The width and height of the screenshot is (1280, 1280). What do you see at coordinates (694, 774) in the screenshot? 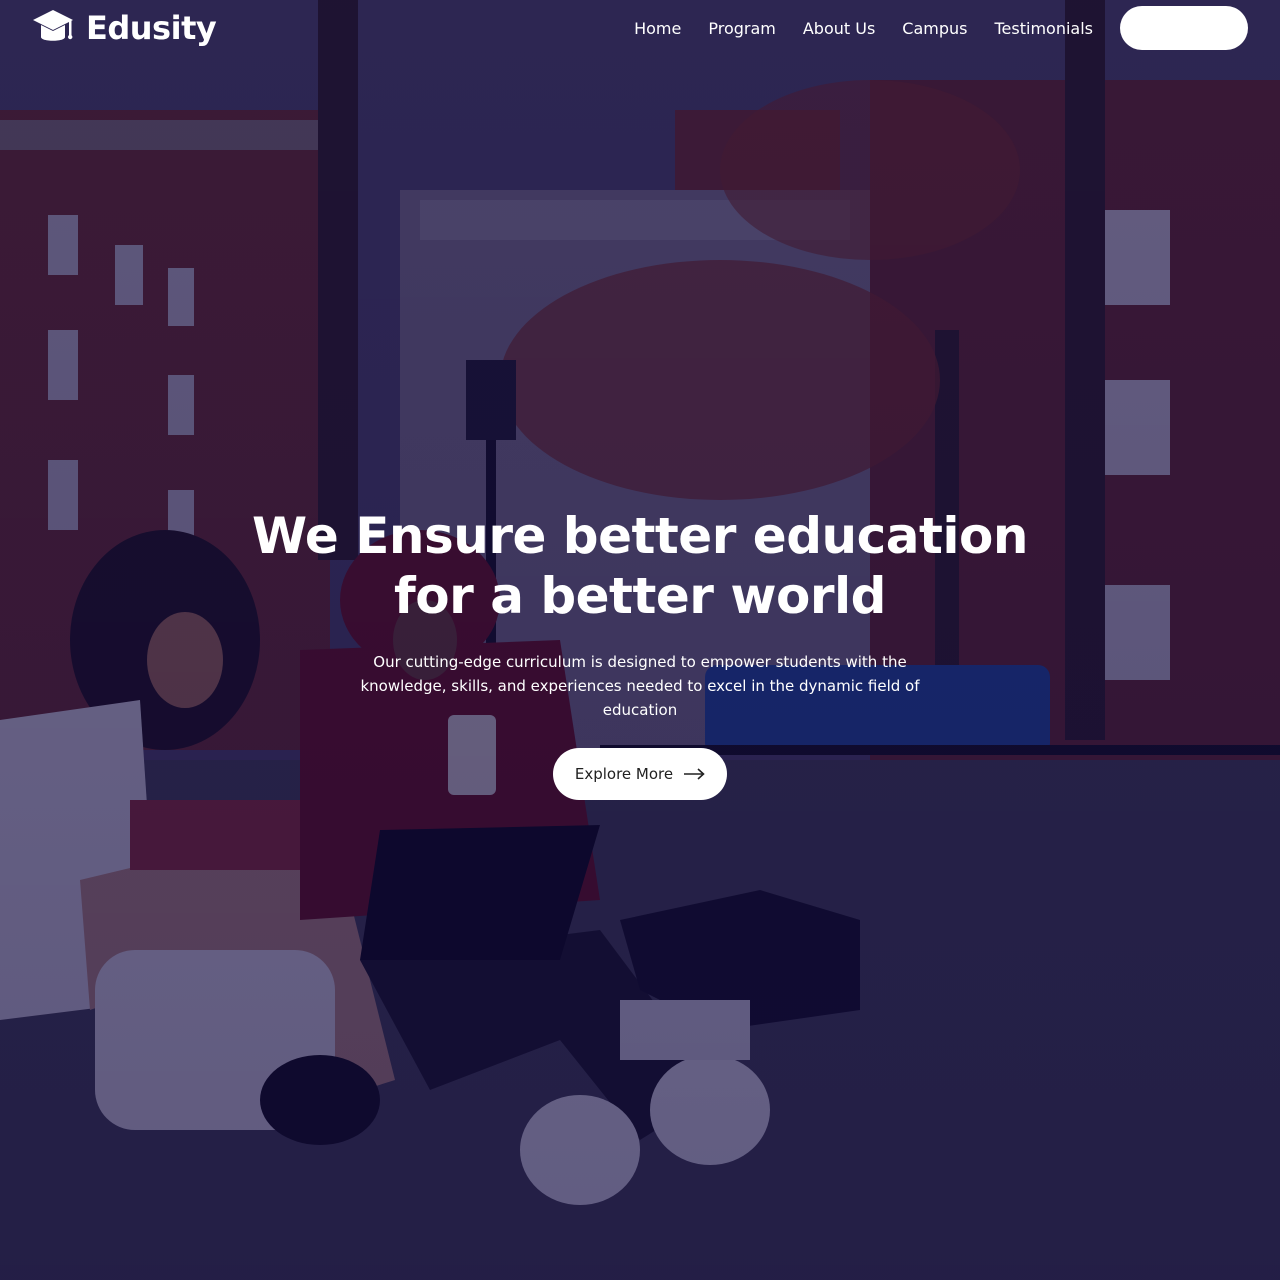
I see `arrow-right-icon` at bounding box center [694, 774].